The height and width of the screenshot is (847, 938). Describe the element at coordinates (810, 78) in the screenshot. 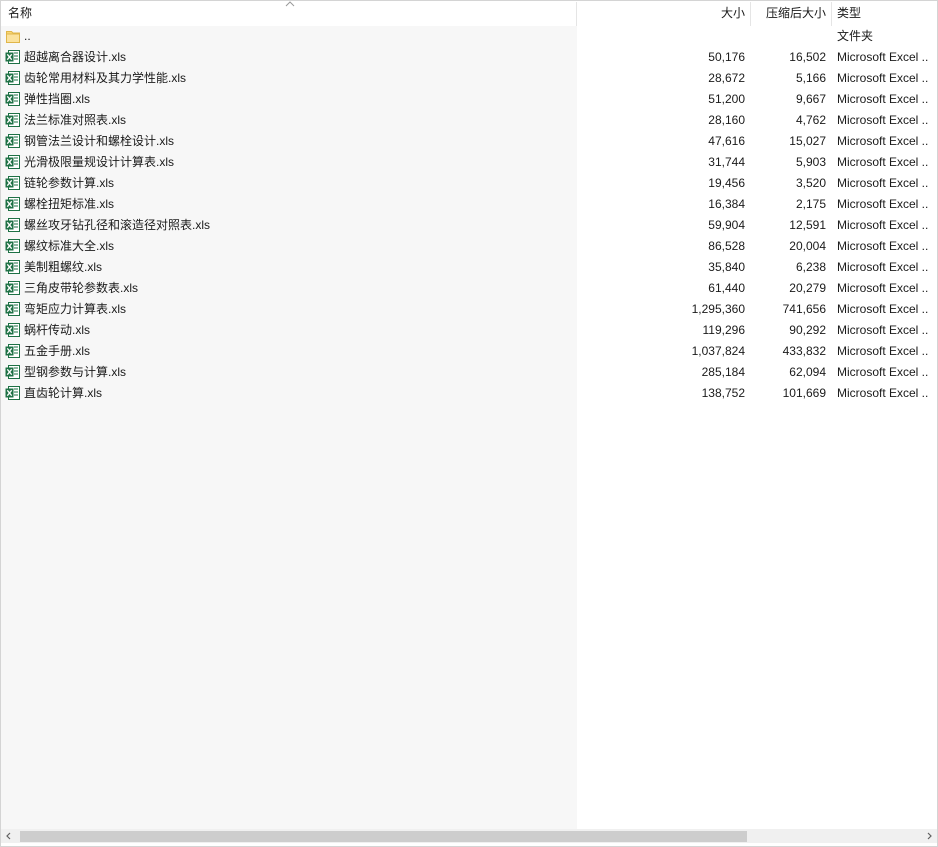

I see `file-packed-size: 5,166` at that location.